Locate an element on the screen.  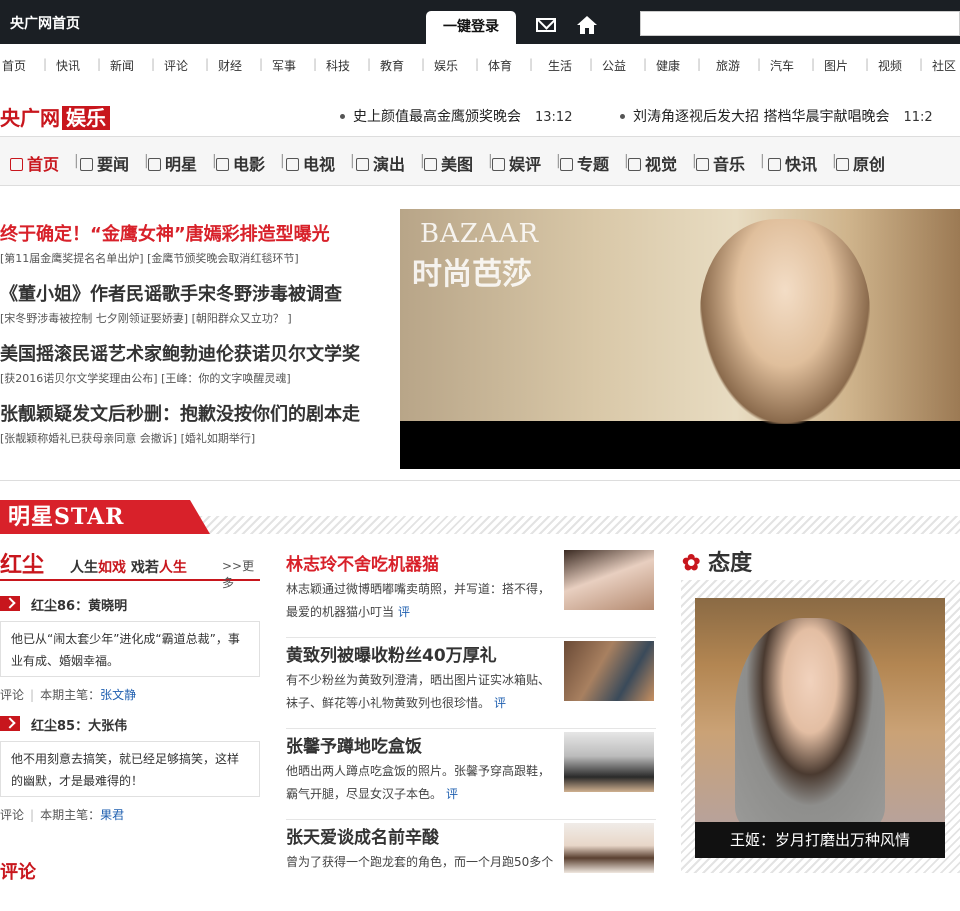
nav-item: 图片 is located at coordinates (836, 65).